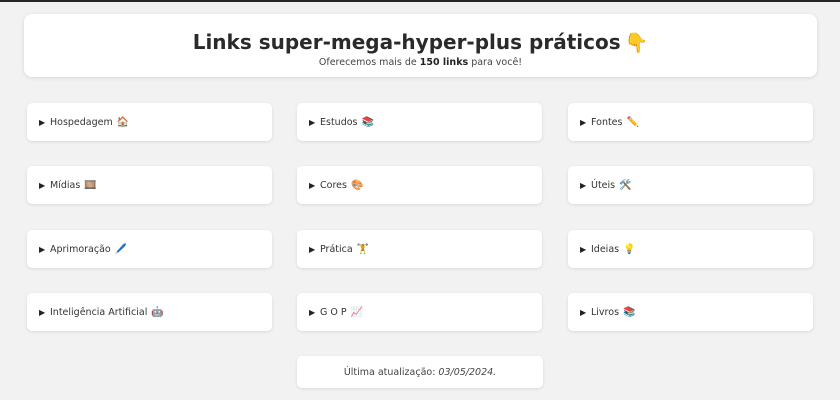 The width and height of the screenshot is (840, 400). I want to click on category-gop: ▶ G O P 📈, so click(419, 312).